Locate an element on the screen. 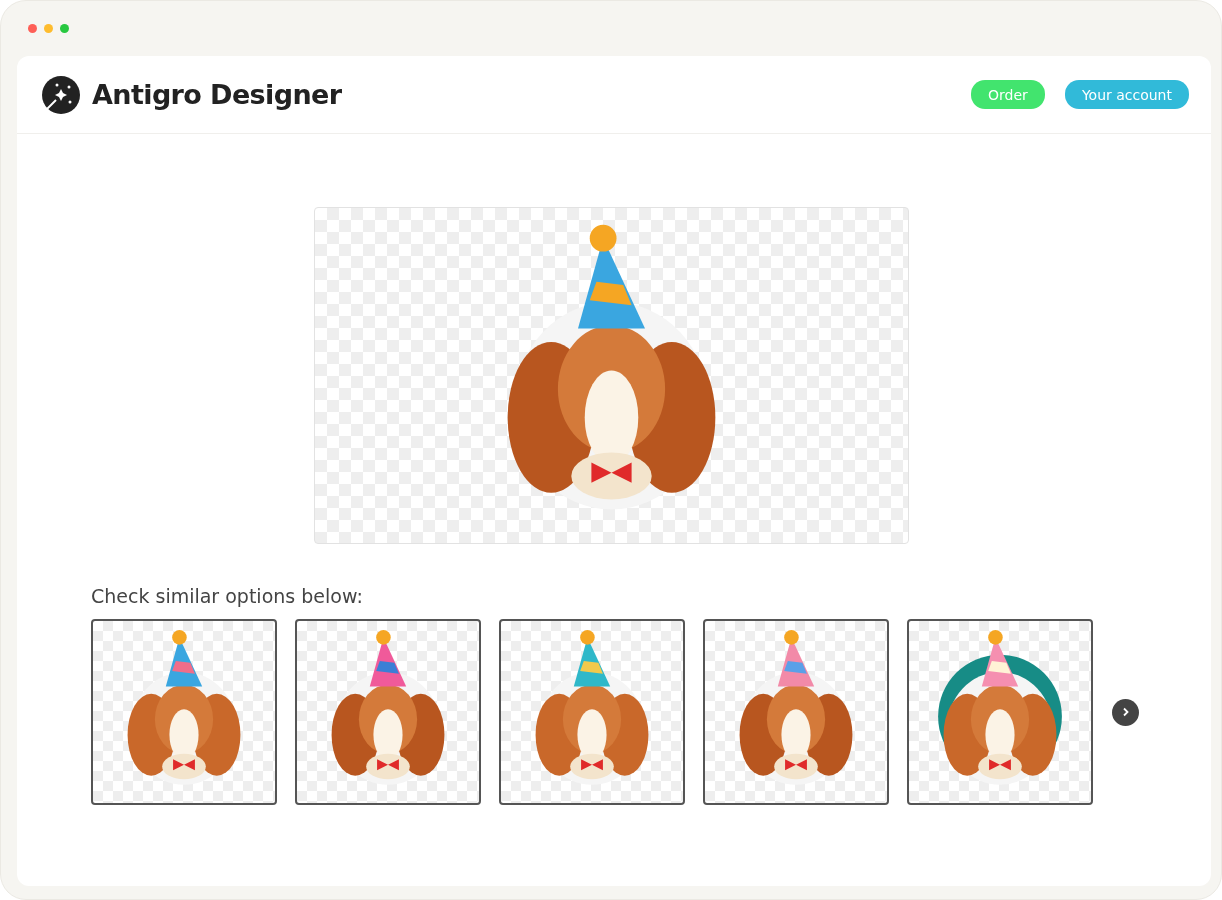  maximize-dot is located at coordinates (64, 28).